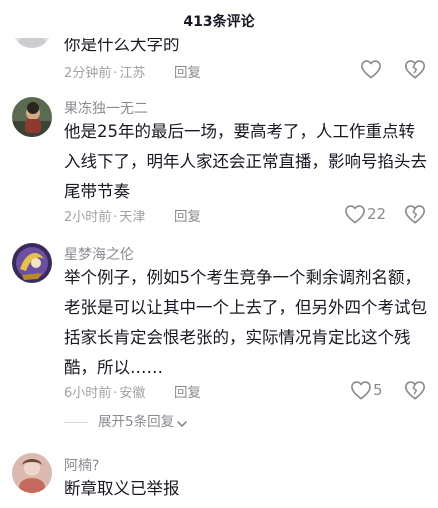 This screenshot has width=438, height=508. I want to click on like-count: 5, so click(378, 390).